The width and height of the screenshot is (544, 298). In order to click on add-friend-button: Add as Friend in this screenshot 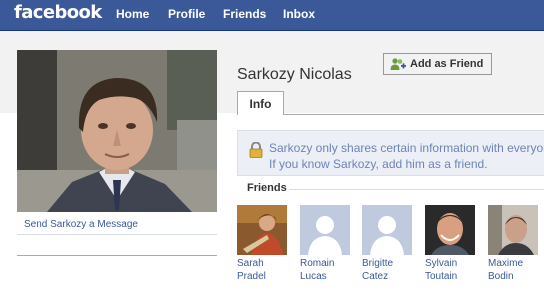, I will do `click(437, 64)`.